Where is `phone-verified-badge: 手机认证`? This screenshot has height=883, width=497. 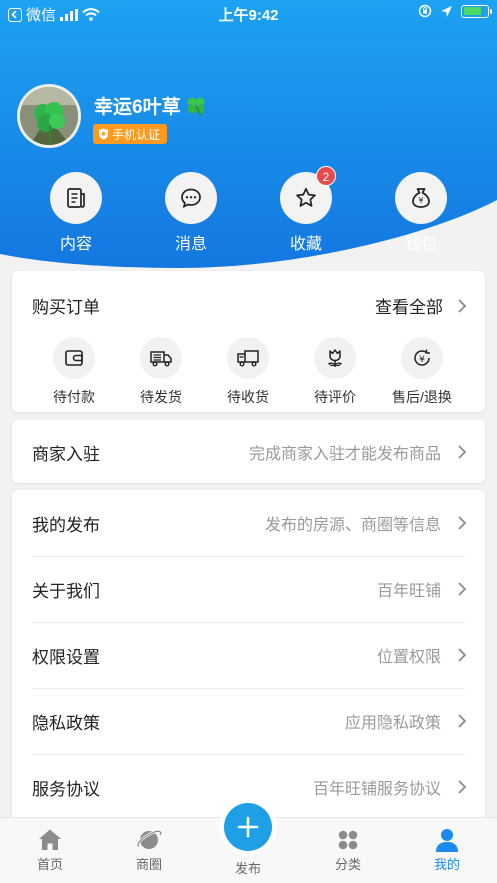 phone-verified-badge: 手机认证 is located at coordinates (130, 134).